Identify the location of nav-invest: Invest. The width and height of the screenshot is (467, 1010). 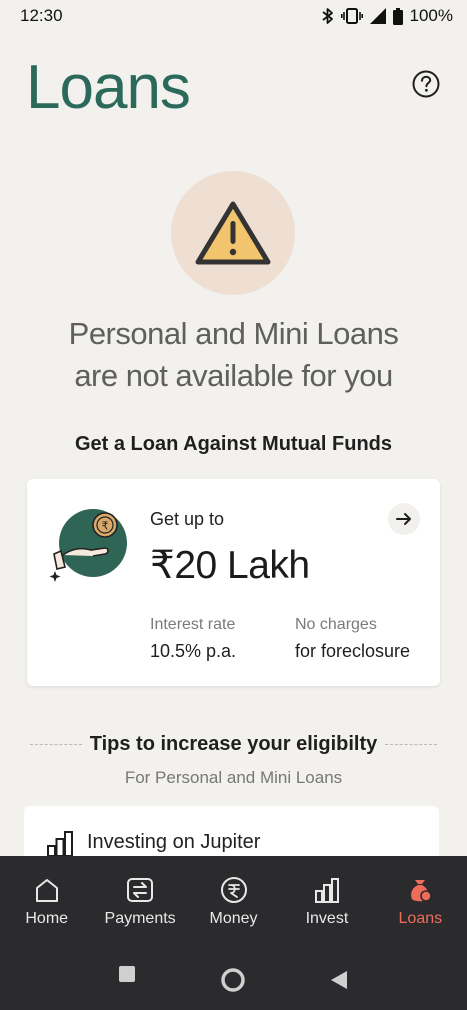
(326, 898).